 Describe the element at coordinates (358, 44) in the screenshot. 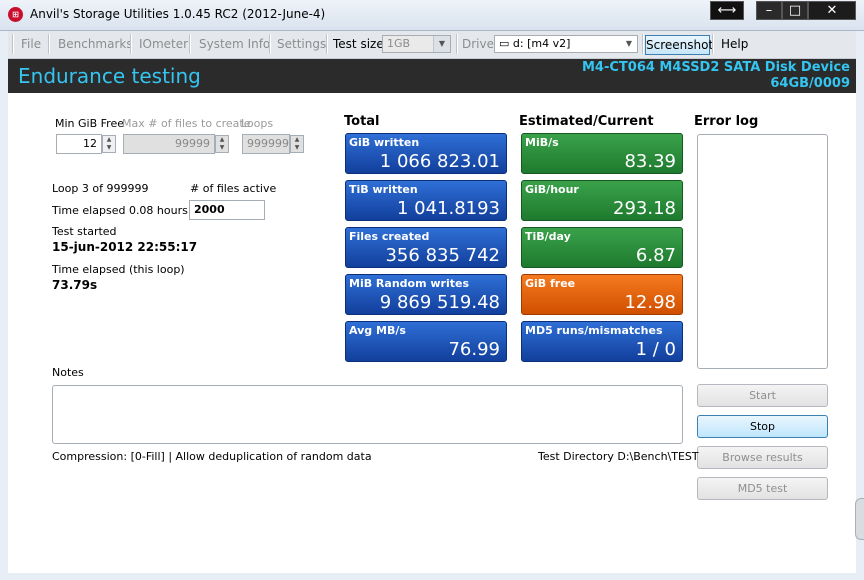

I see `test-size-label: Test size` at that location.